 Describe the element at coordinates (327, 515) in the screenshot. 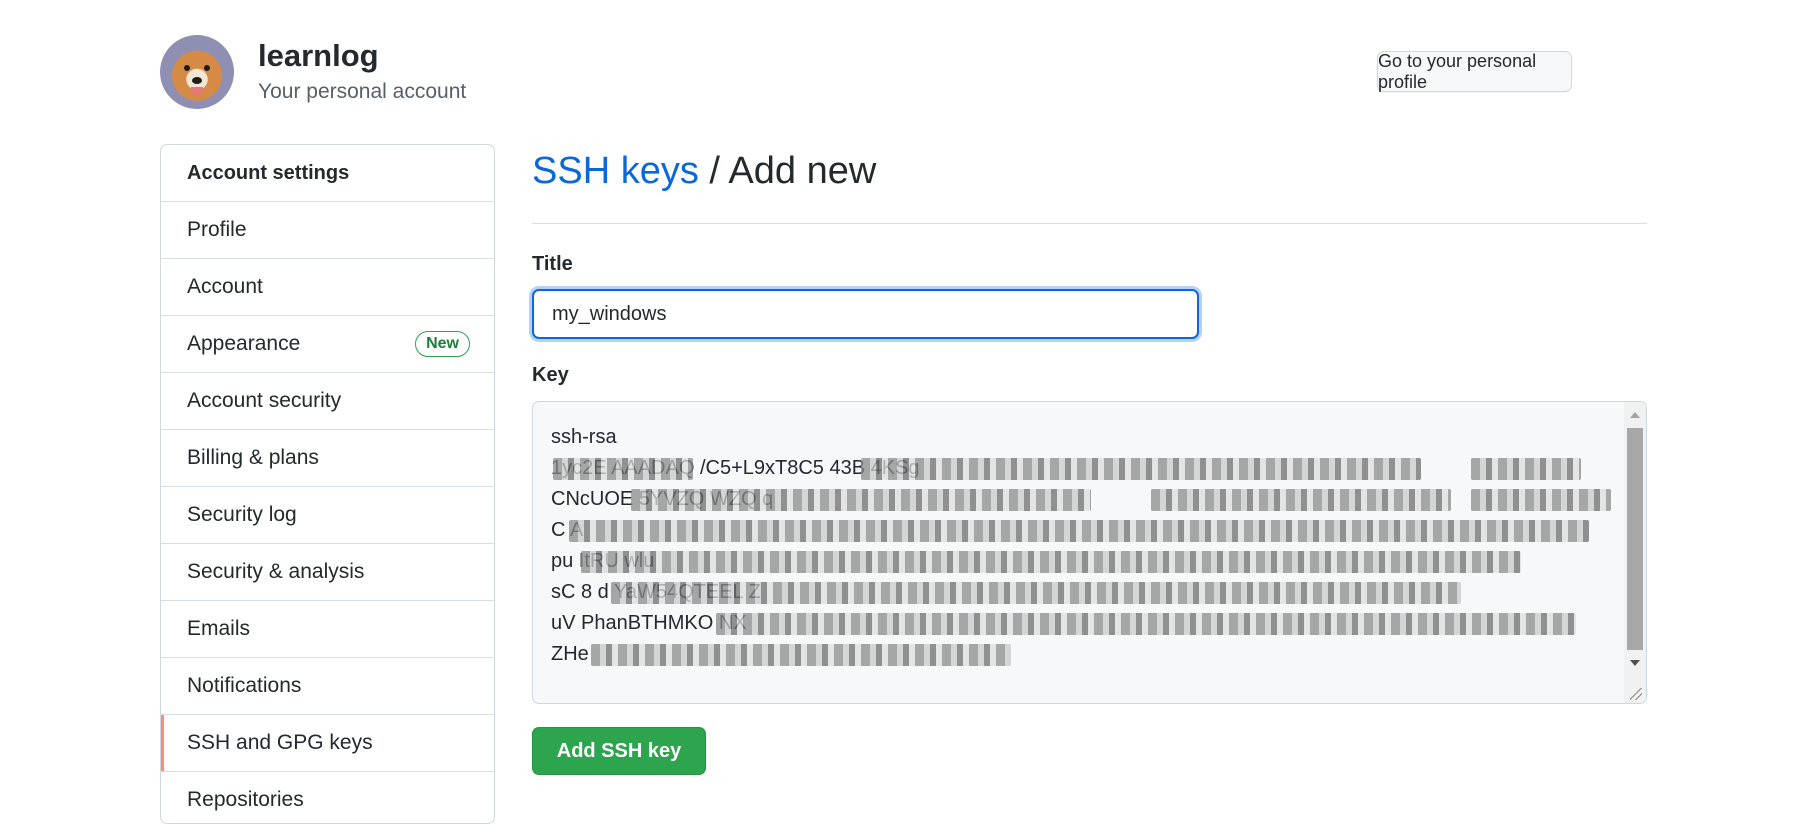

I see `sidebar-item-security-log: Security log` at that location.